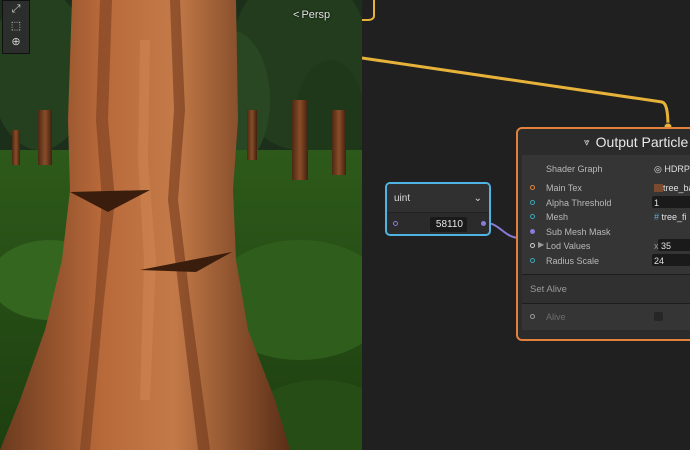 This screenshot has height=450, width=690. Describe the element at coordinates (368, 10) in the screenshot. I see `flow-edge-top` at that location.